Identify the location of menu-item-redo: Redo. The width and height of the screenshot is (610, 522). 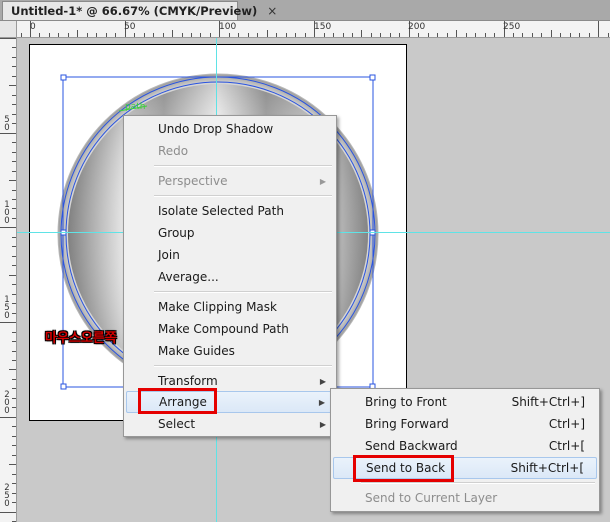
(230, 151).